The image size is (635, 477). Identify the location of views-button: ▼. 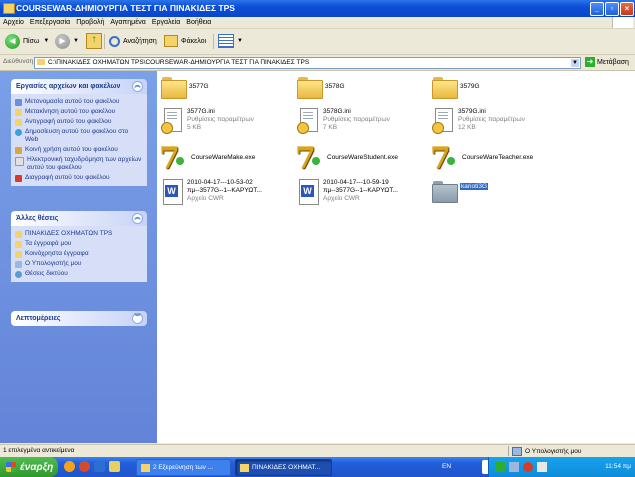
(230, 41).